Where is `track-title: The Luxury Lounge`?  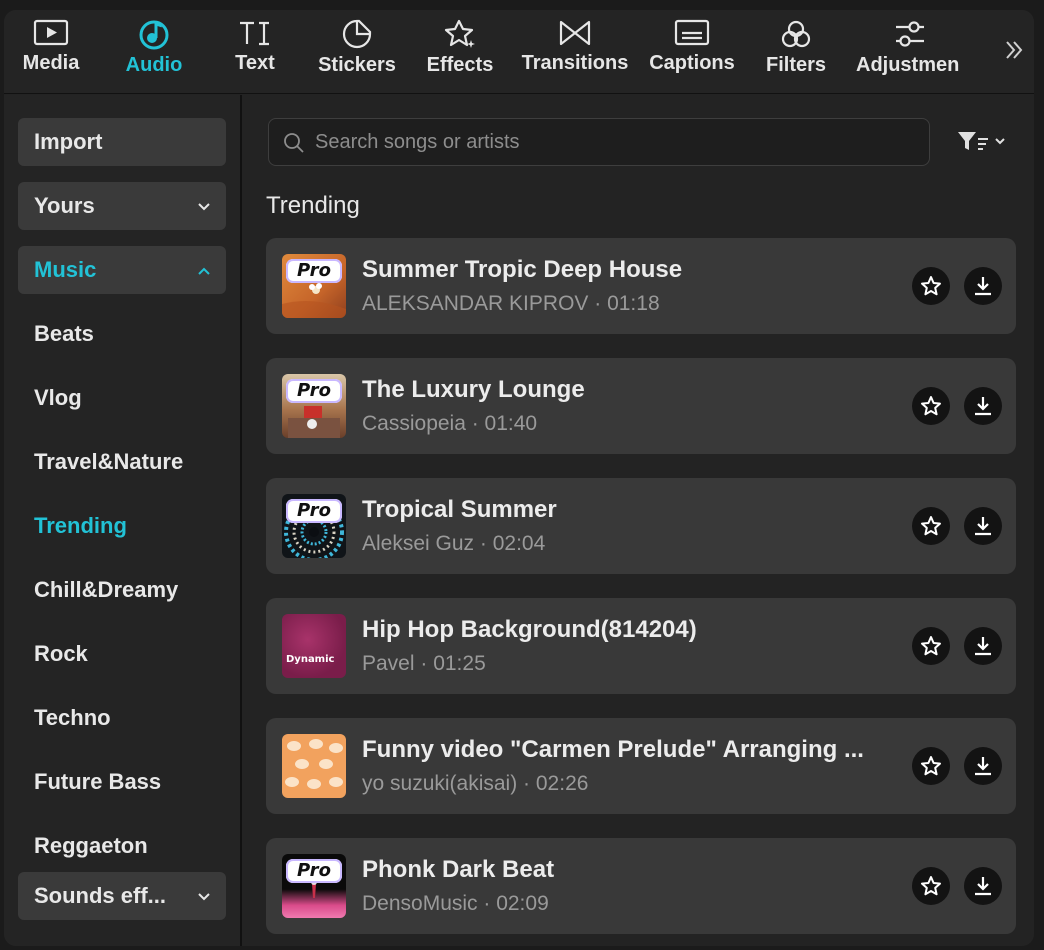
track-title: The Luxury Lounge is located at coordinates (473, 389).